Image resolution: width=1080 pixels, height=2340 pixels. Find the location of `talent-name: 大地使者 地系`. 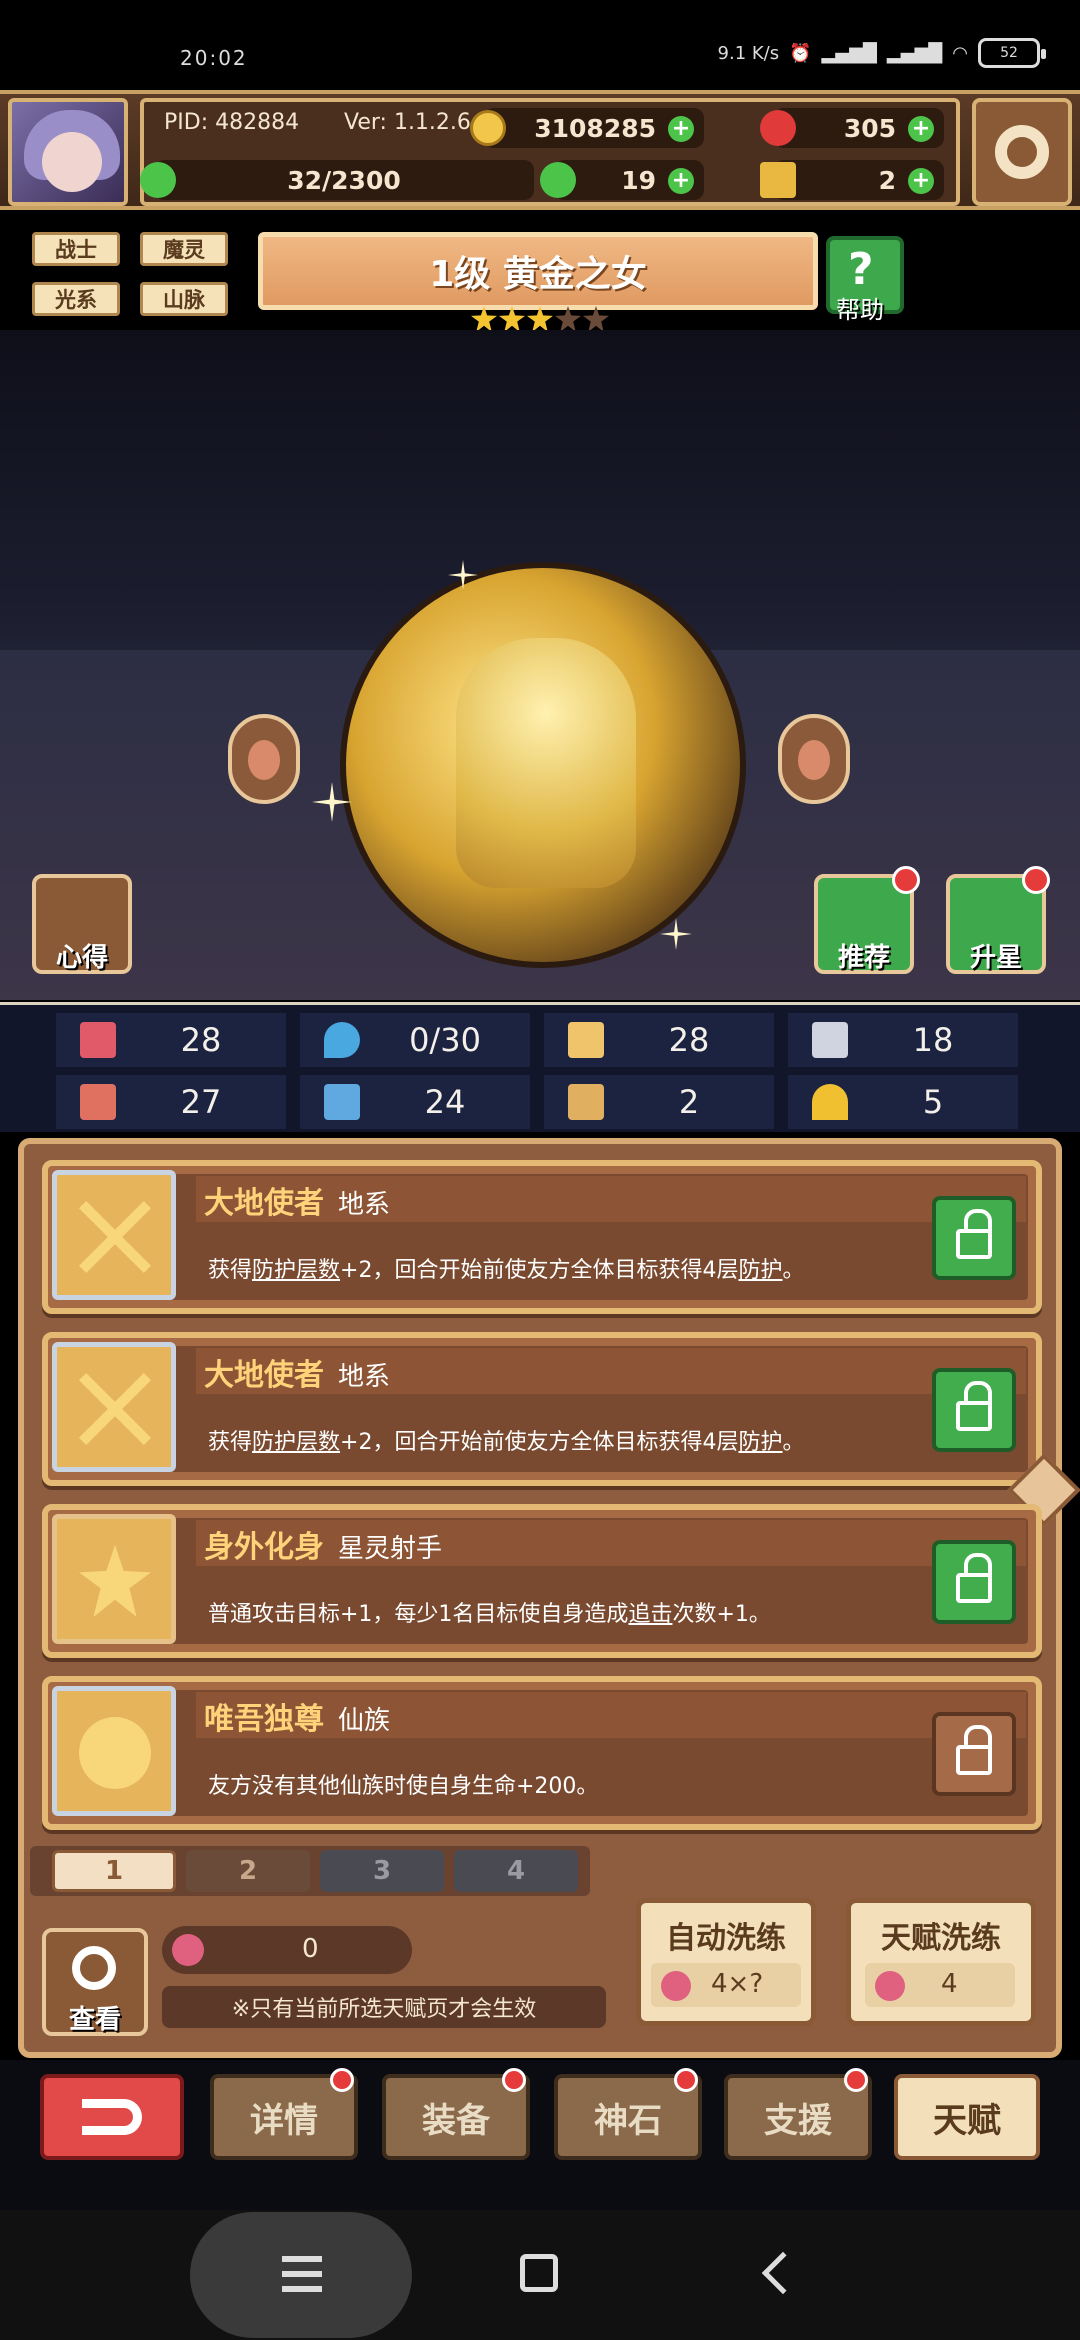

talent-name: 大地使者 地系 is located at coordinates (297, 1203).